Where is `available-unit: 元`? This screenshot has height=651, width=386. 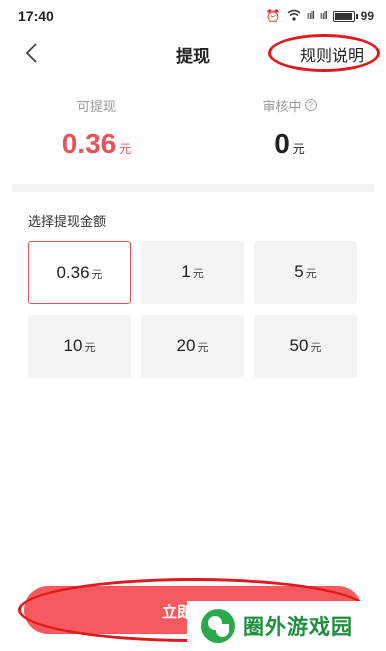
available-unit: 元 is located at coordinates (125, 149).